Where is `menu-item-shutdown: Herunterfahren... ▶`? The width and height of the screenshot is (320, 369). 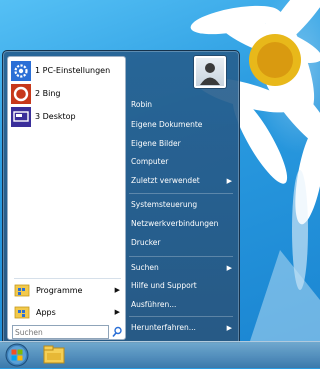
menu-item-shutdown: Herunterfahren... ▶ is located at coordinates (182, 328).